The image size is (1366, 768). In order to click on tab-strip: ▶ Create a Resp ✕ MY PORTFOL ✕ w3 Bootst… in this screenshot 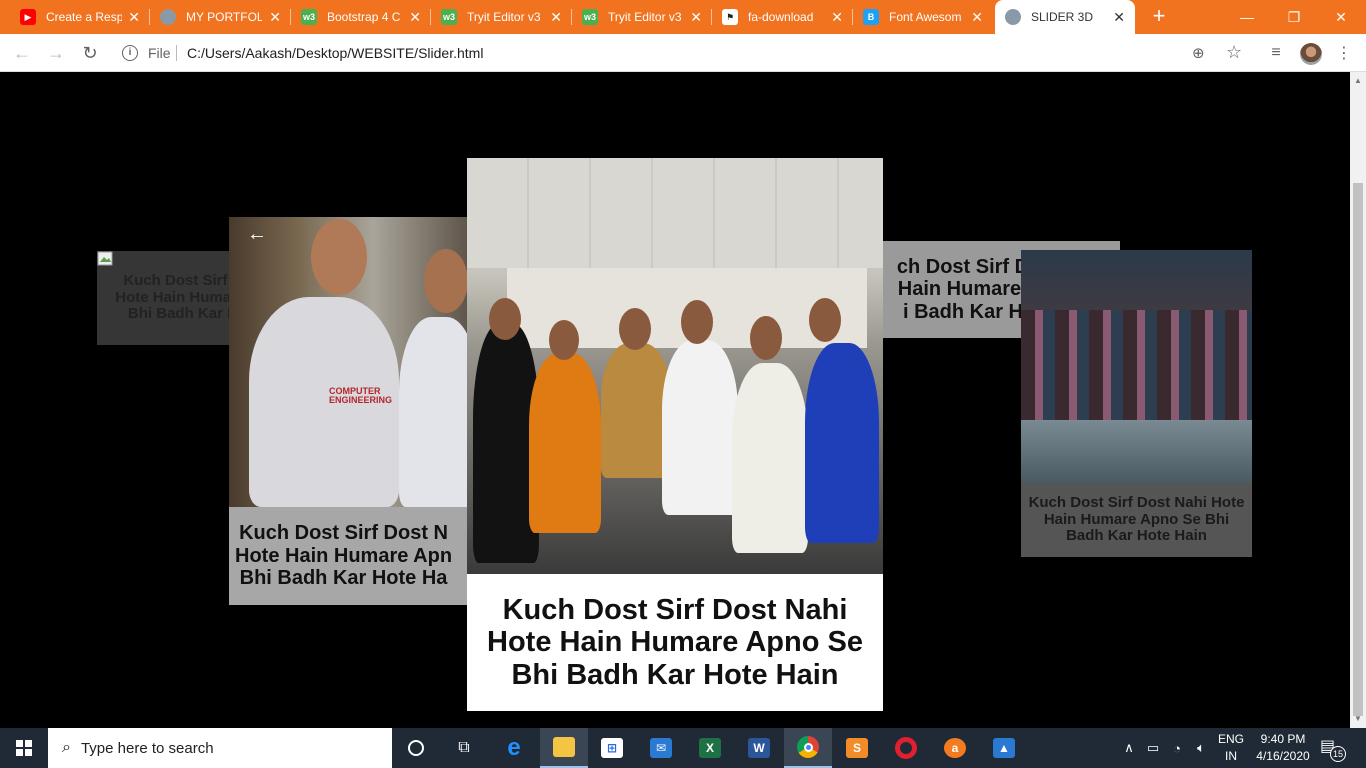, I will do `click(683, 17)`.